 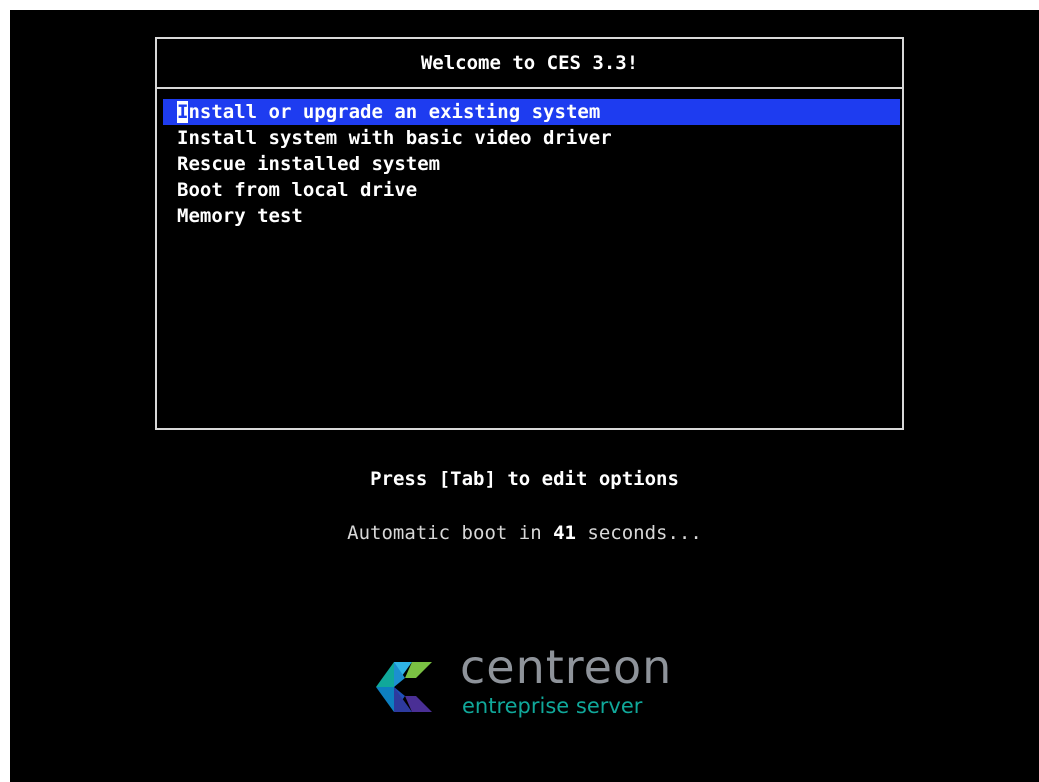 What do you see at coordinates (404, 687) in the screenshot?
I see `centreon-logo-icon` at bounding box center [404, 687].